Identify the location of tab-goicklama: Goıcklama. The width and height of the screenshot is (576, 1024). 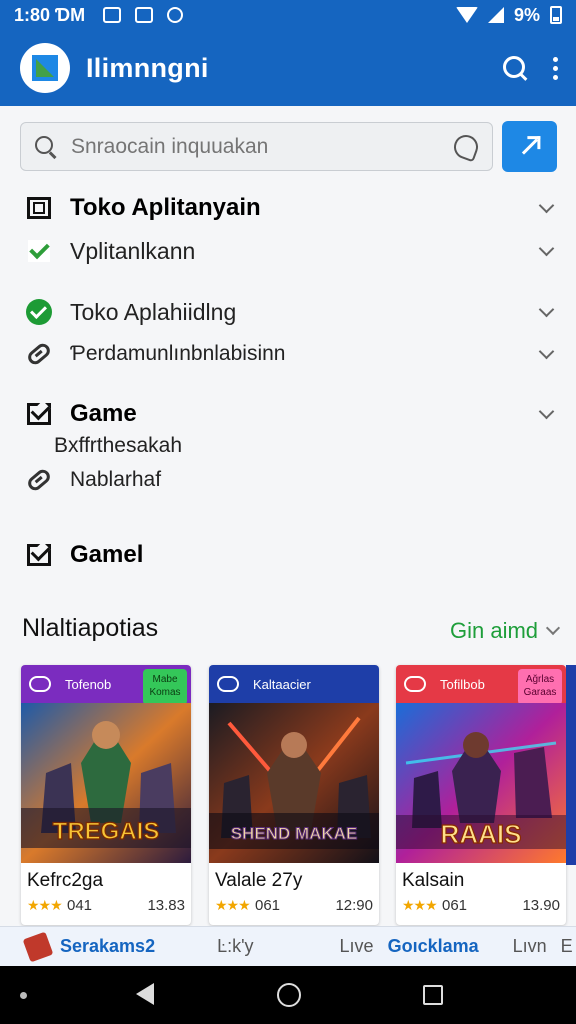
(433, 946).